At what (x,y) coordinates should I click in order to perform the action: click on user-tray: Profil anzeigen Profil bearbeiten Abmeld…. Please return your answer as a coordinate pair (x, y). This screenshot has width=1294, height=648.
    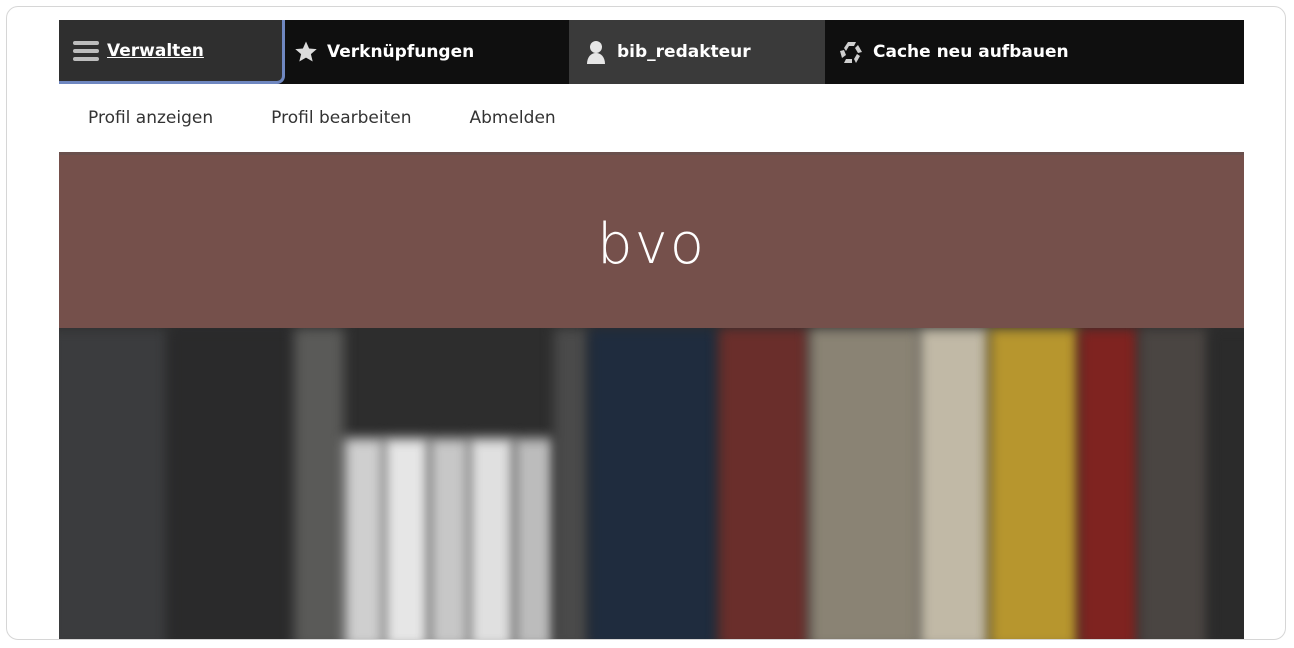
    Looking at the image, I should click on (651, 119).